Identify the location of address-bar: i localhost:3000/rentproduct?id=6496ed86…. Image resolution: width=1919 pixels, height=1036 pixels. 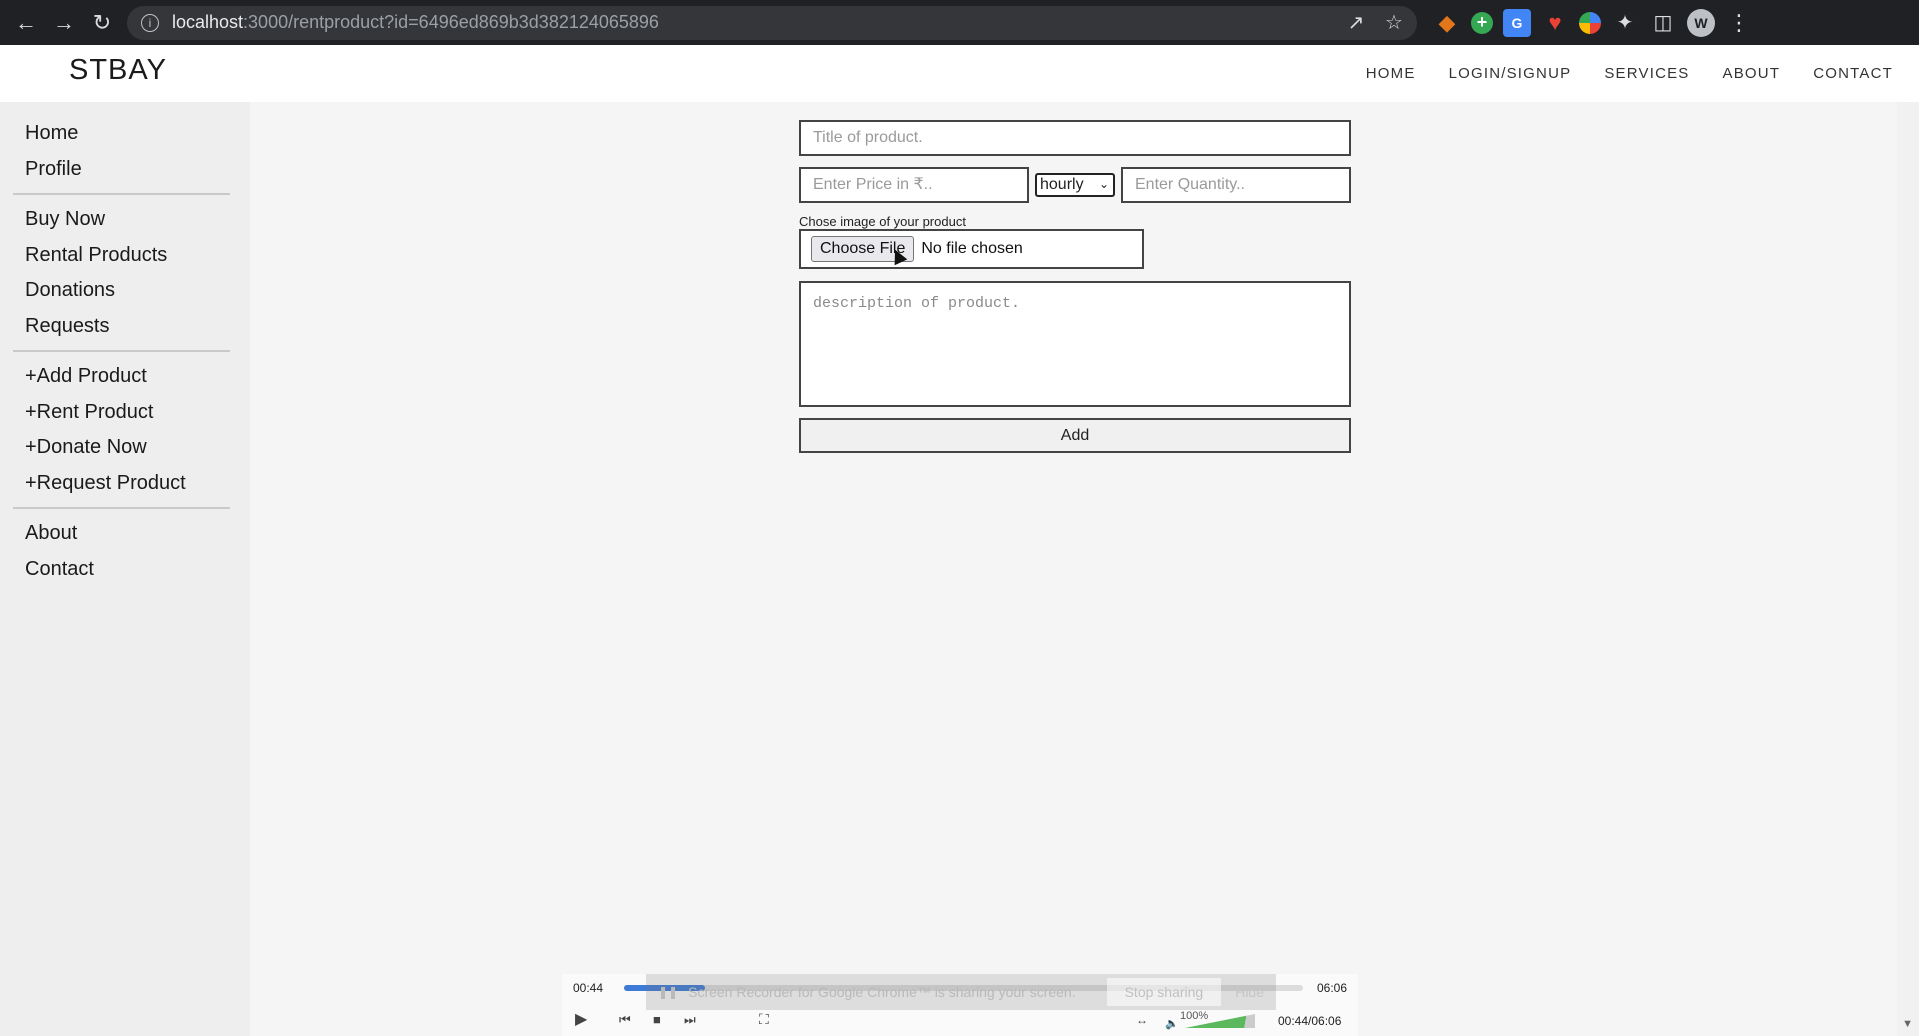
(772, 22).